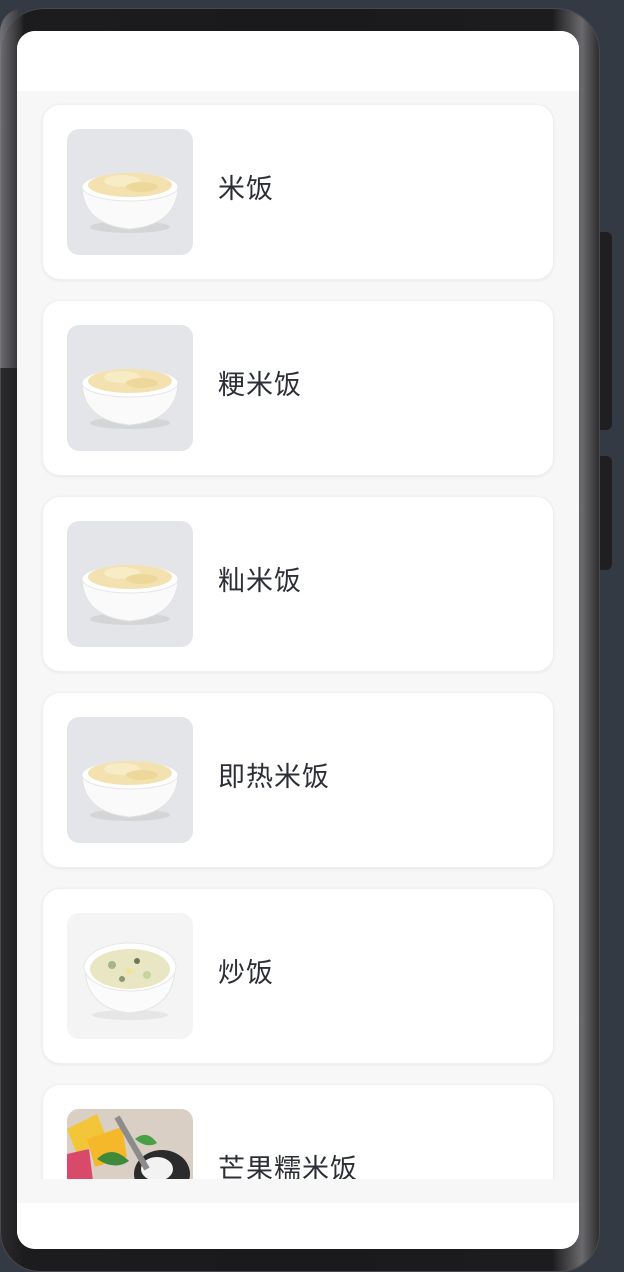 The image size is (624, 1272). I want to click on food-card: 即热米饭, so click(298, 780).